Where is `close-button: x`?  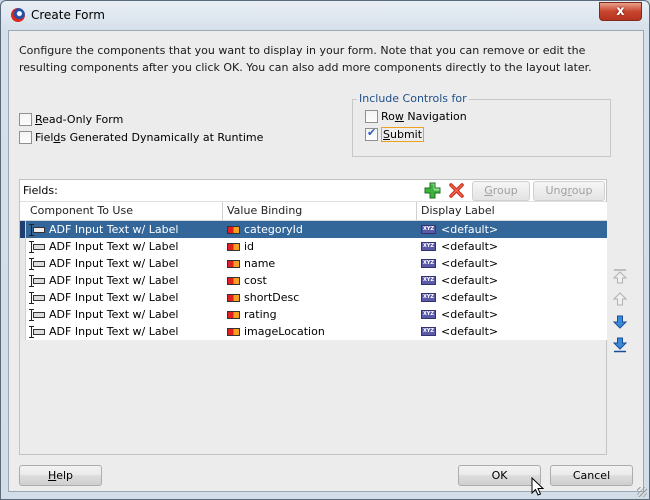
close-button: x is located at coordinates (620, 11).